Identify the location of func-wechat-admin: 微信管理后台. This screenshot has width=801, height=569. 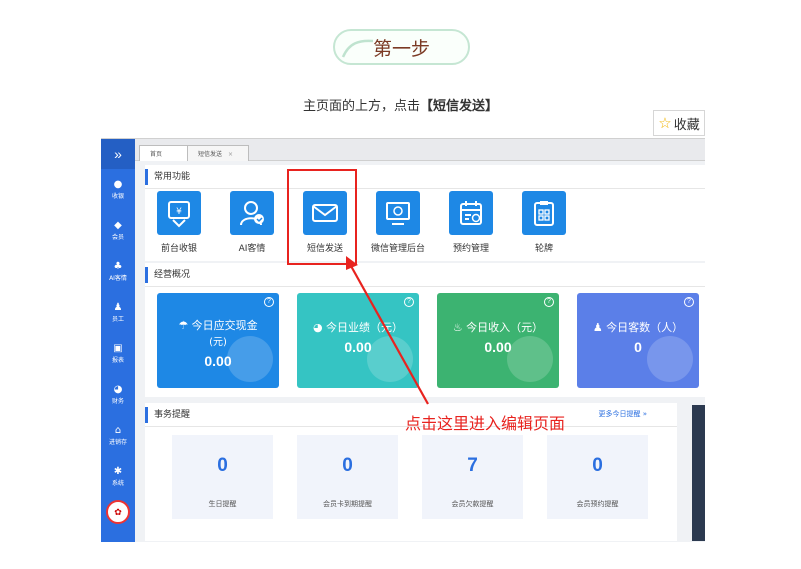
(398, 222).